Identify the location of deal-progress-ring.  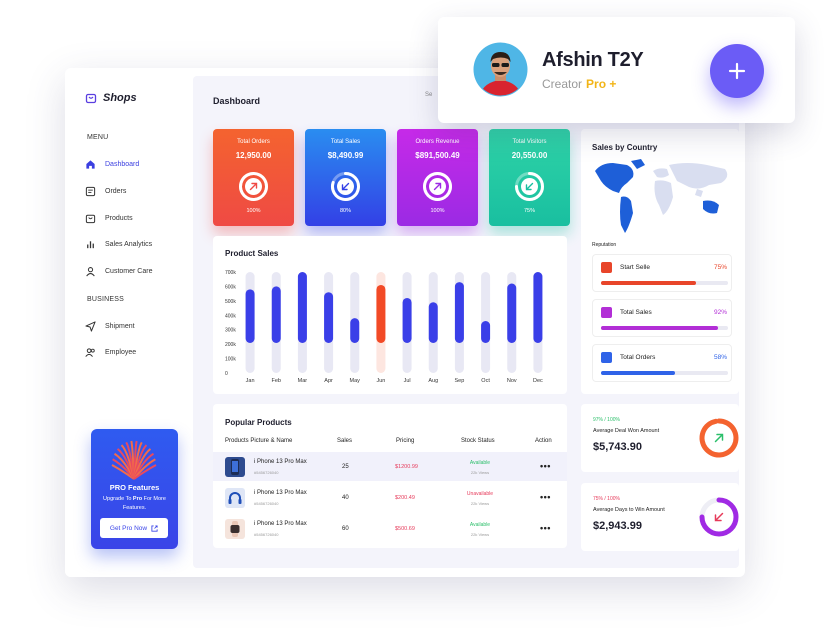
(719, 438).